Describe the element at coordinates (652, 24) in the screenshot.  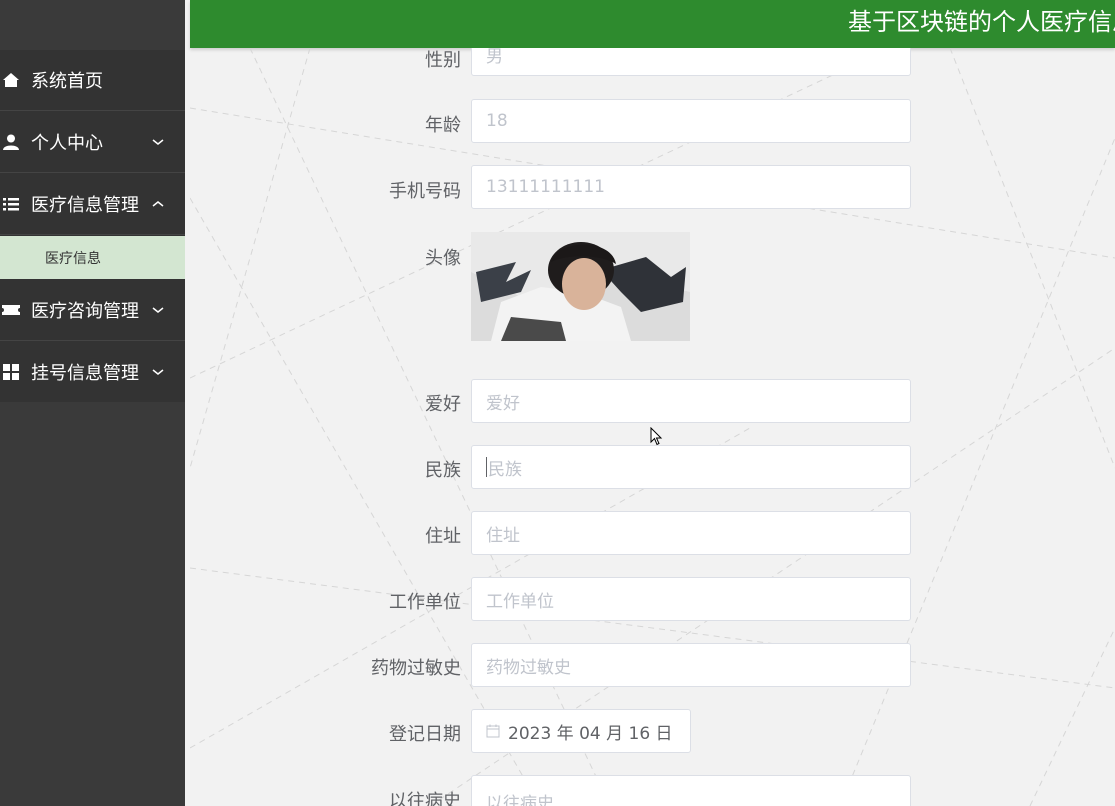
I see `top-header: 基于区块链的个人医疗信息管理系统` at that location.